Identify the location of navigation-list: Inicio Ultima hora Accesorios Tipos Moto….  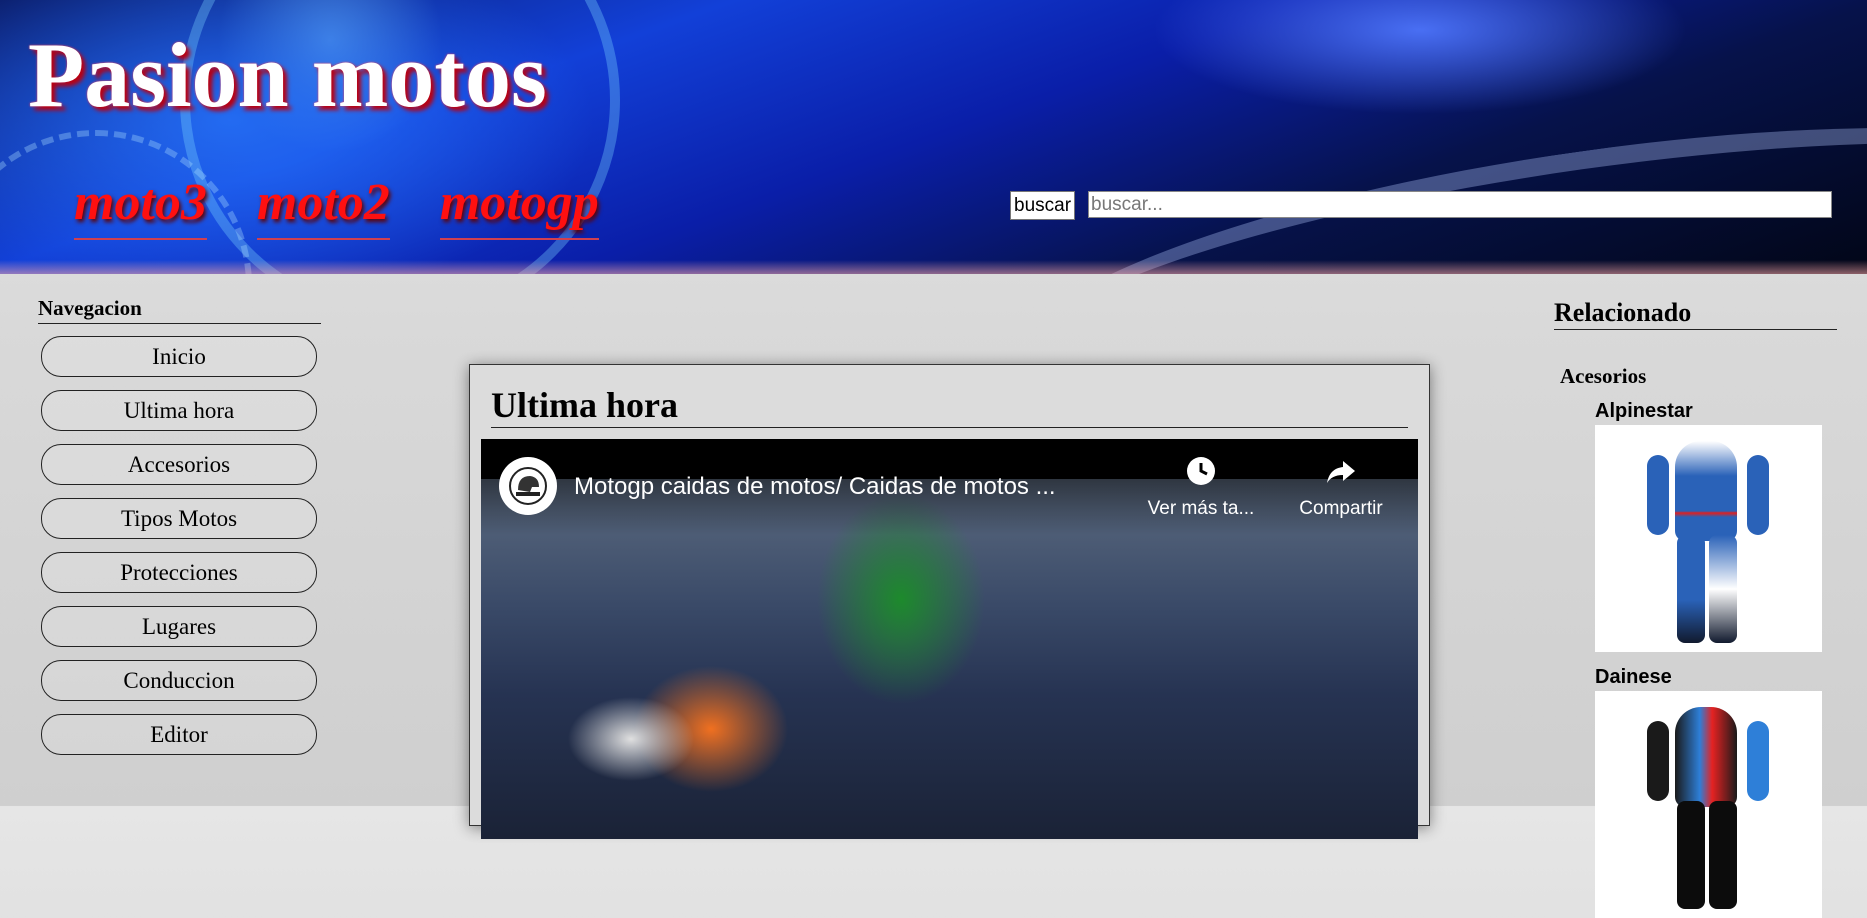
(181, 545).